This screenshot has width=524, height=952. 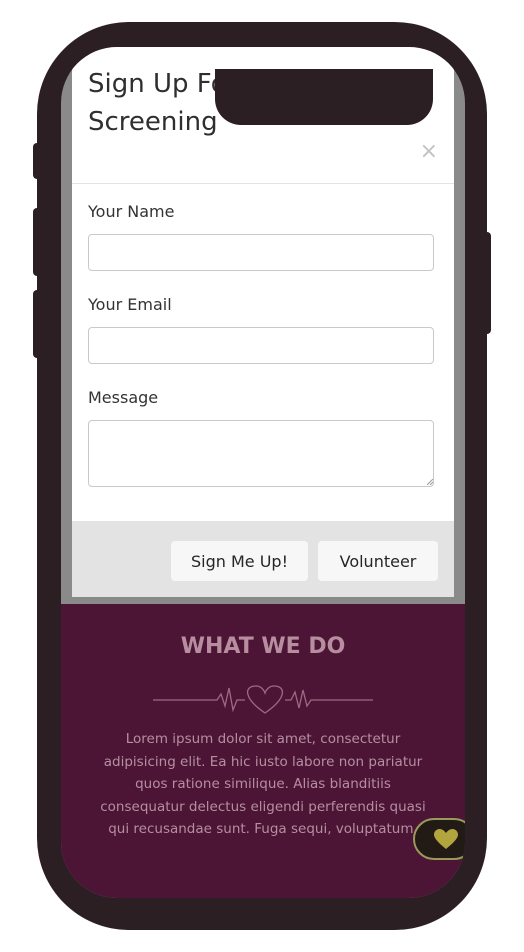 What do you see at coordinates (239, 561) in the screenshot?
I see `sign-me-up-button: Sign Me Up!` at bounding box center [239, 561].